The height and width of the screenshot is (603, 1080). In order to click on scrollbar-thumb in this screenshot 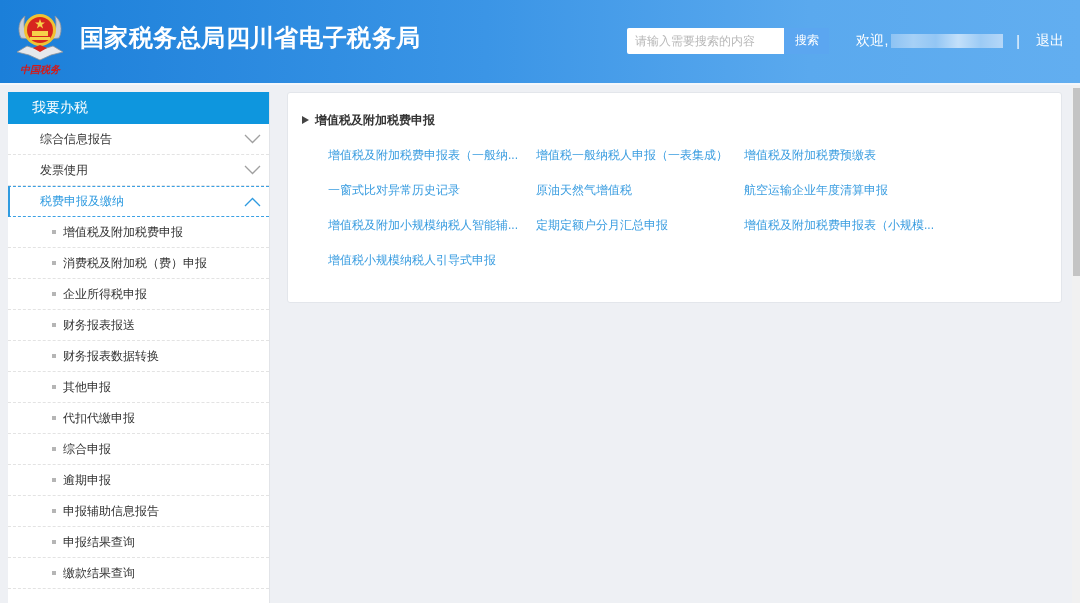, I will do `click(1076, 182)`.